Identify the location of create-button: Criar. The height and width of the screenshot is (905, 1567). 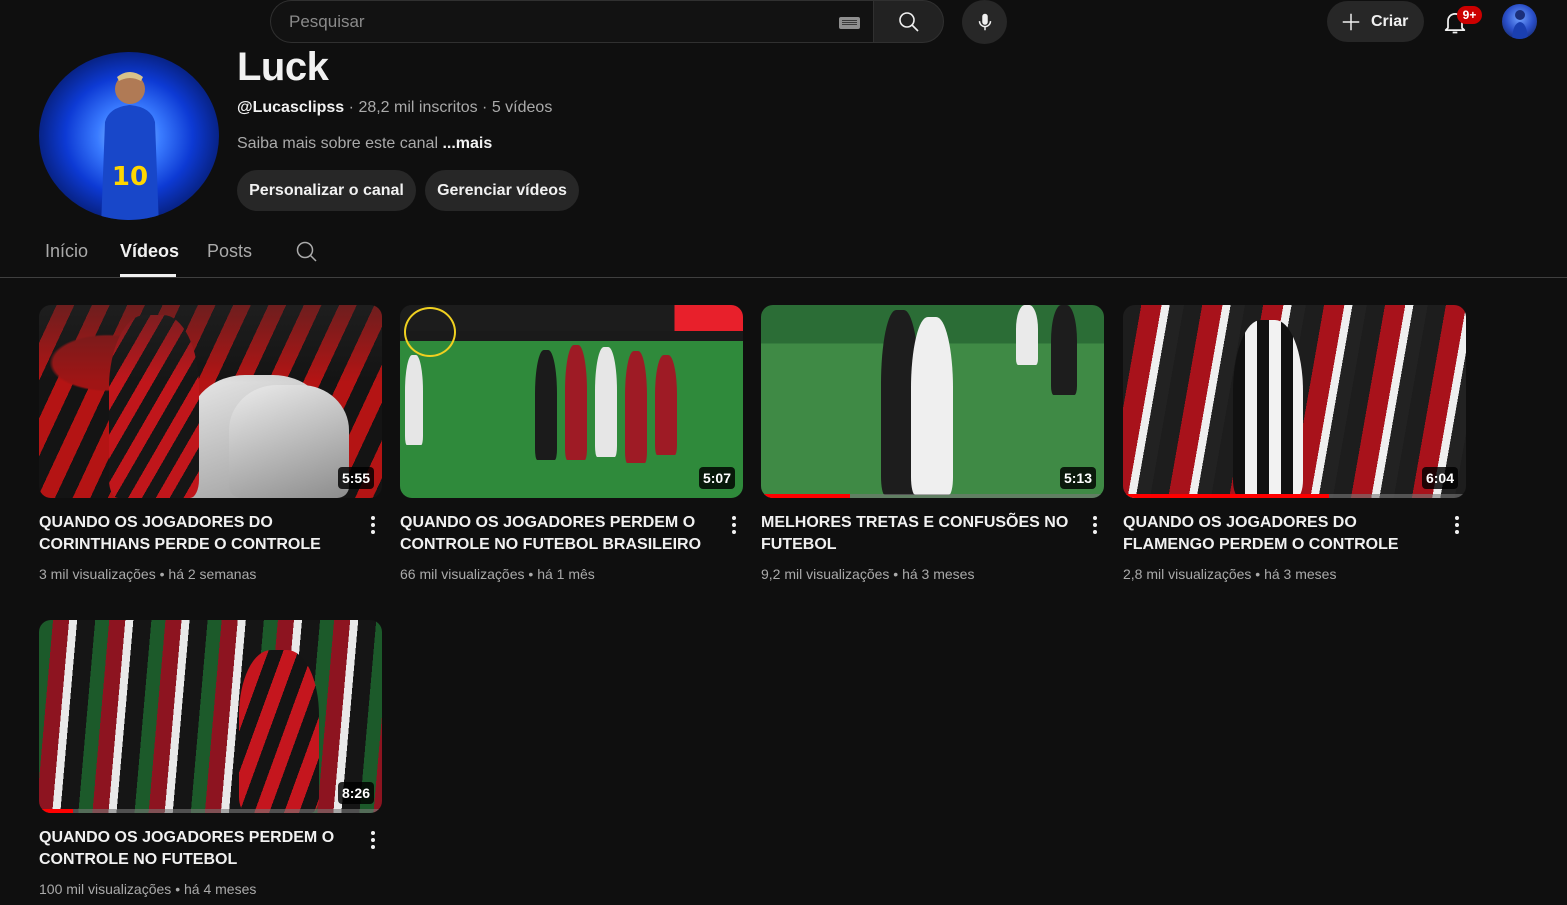
(1375, 21).